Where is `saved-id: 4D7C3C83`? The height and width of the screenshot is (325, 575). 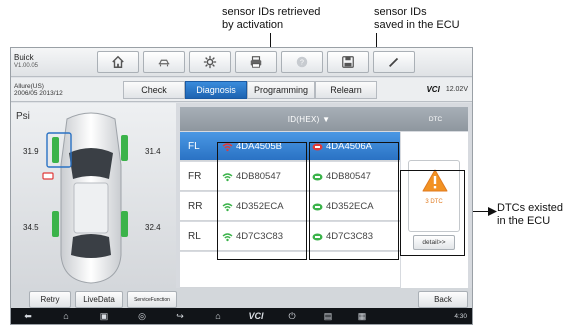 saved-id: 4D7C3C83 is located at coordinates (349, 236).